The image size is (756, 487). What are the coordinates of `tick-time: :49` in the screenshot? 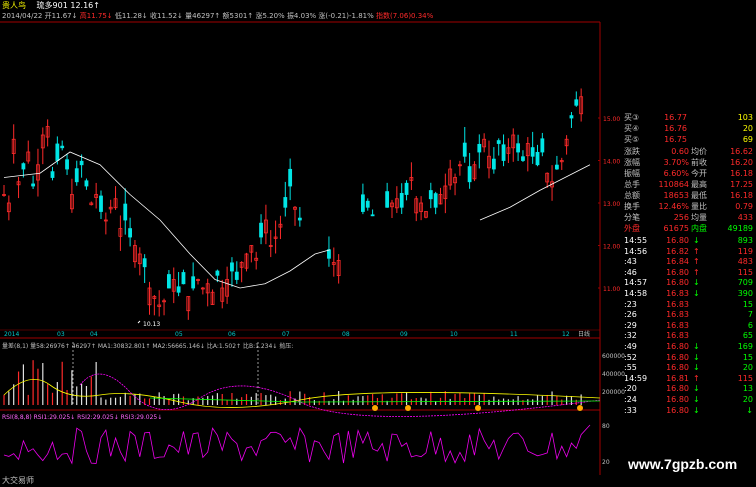 It's located at (630, 346).